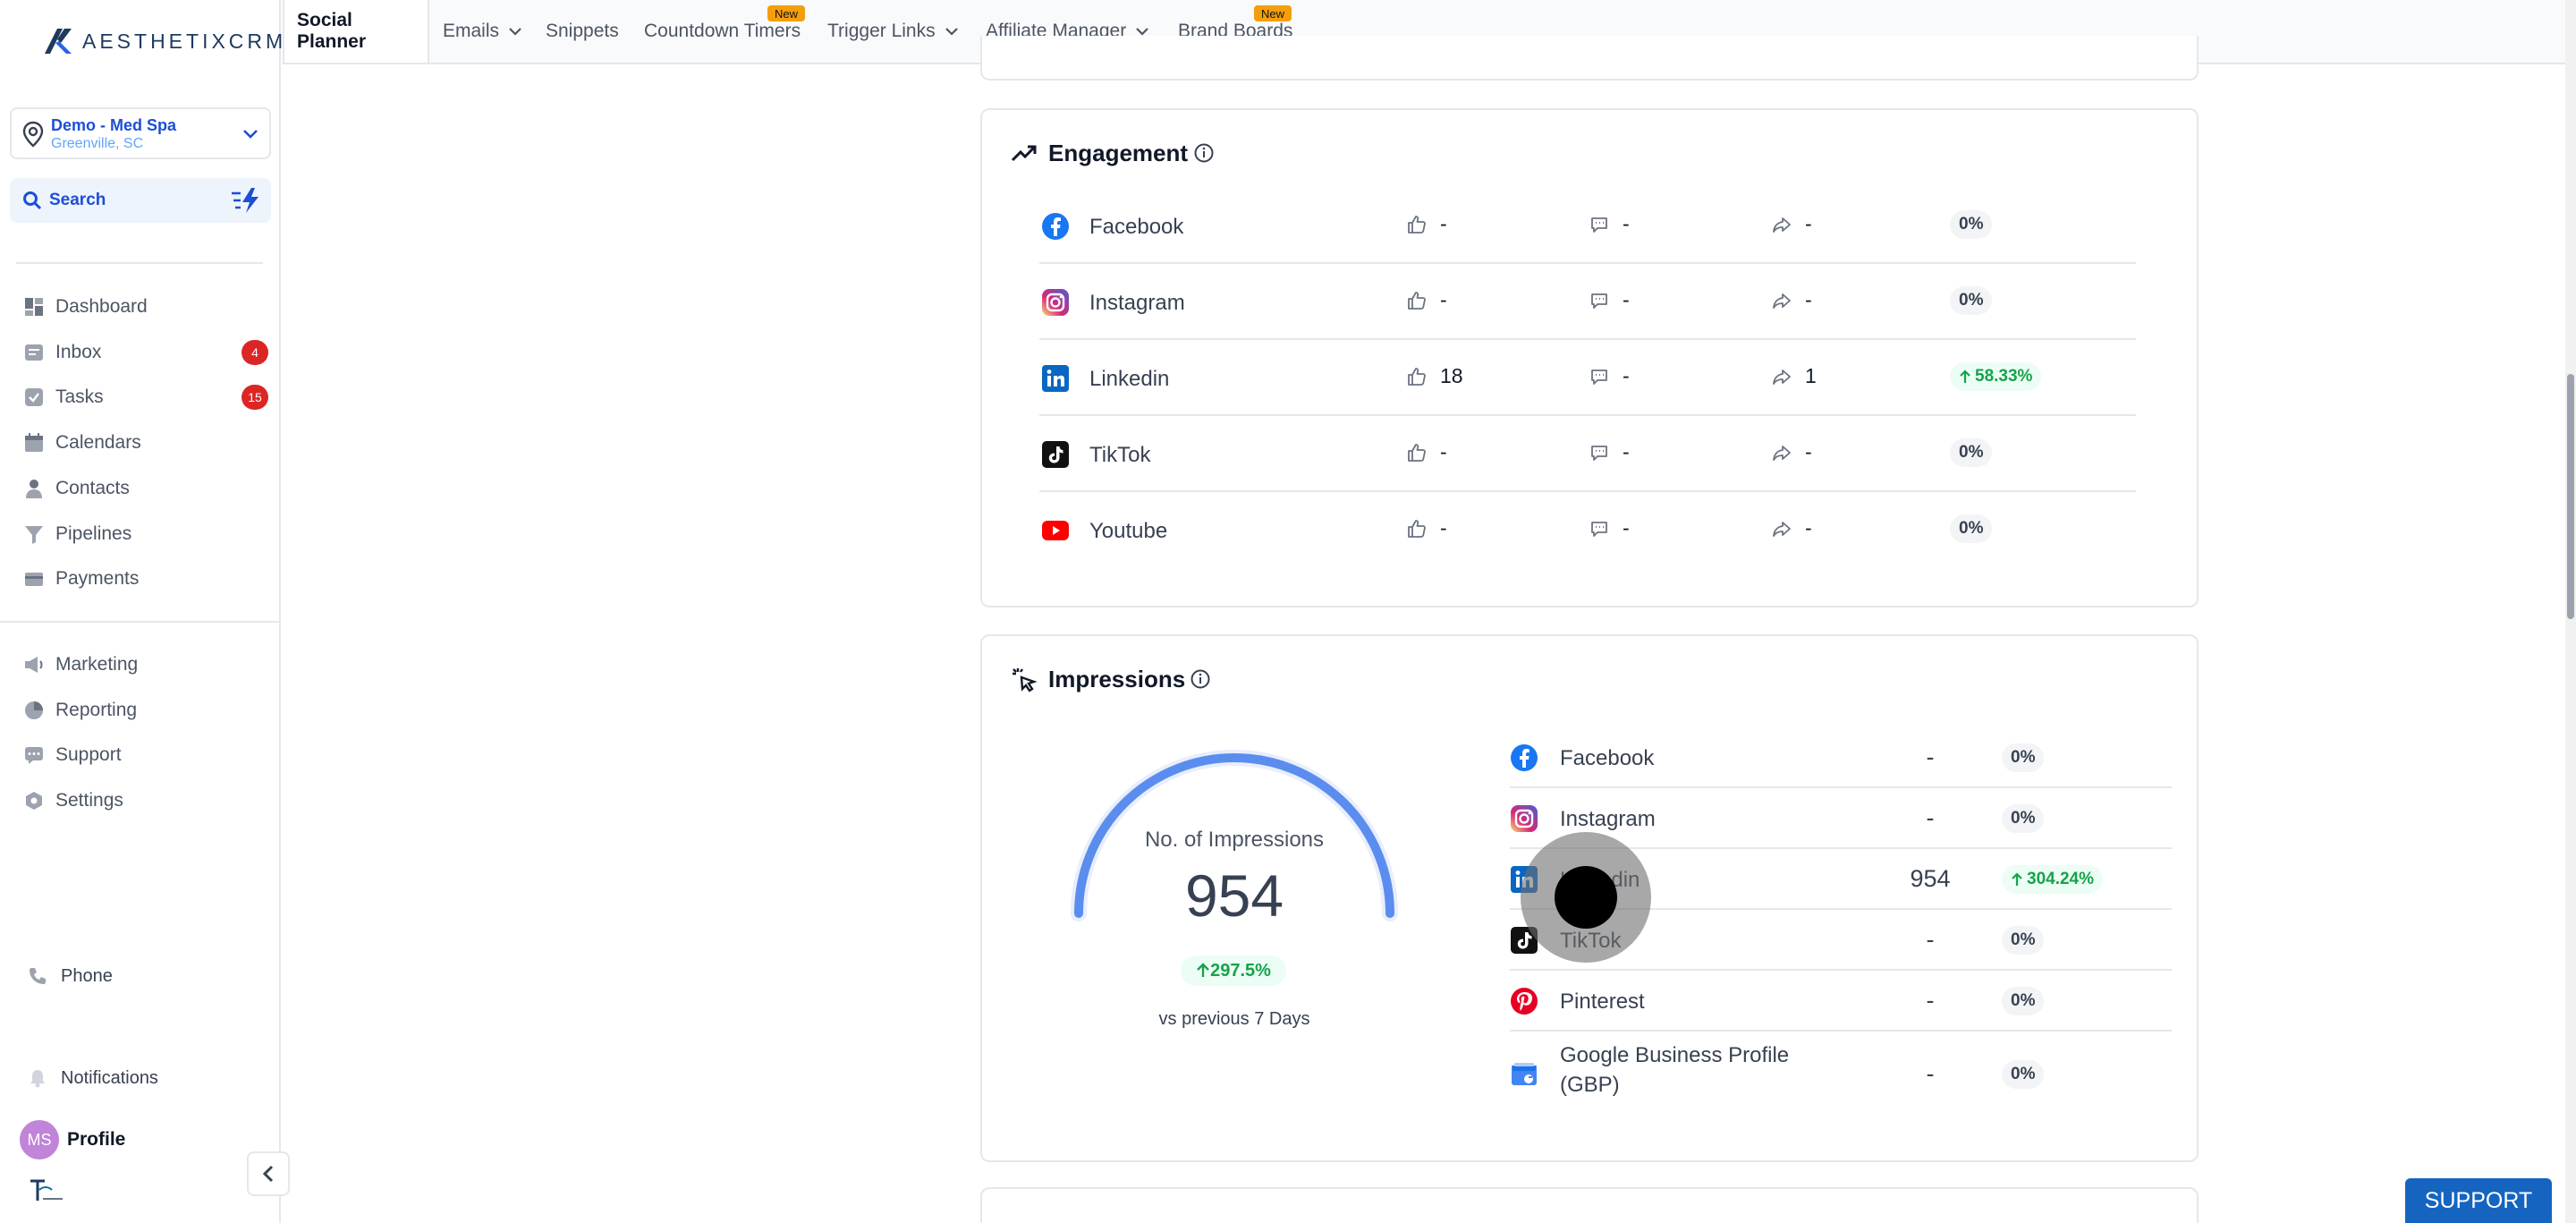  What do you see at coordinates (34, 534) in the screenshot?
I see `pipelines-icon` at bounding box center [34, 534].